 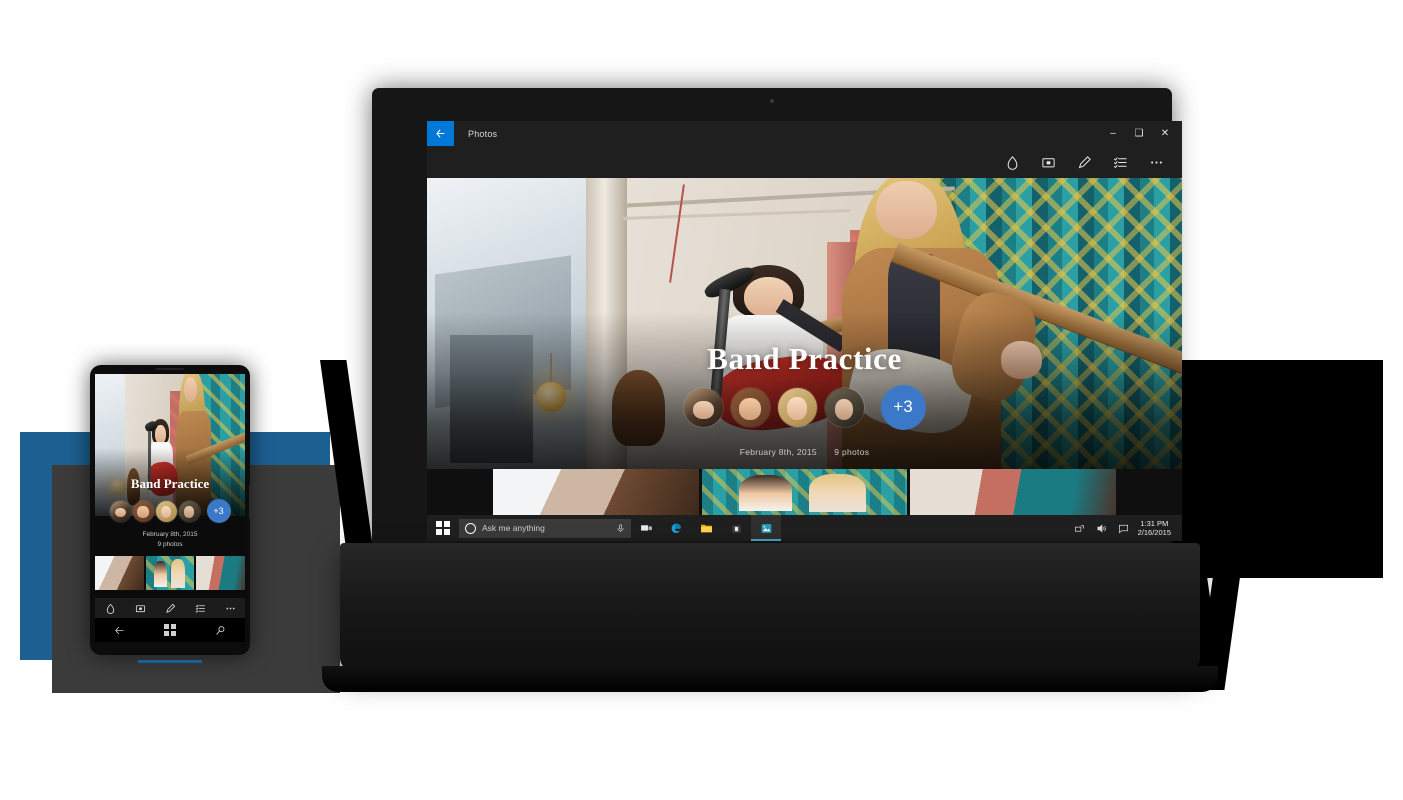 I want to click on phone-windows-logo-icon, so click(x=170, y=630).